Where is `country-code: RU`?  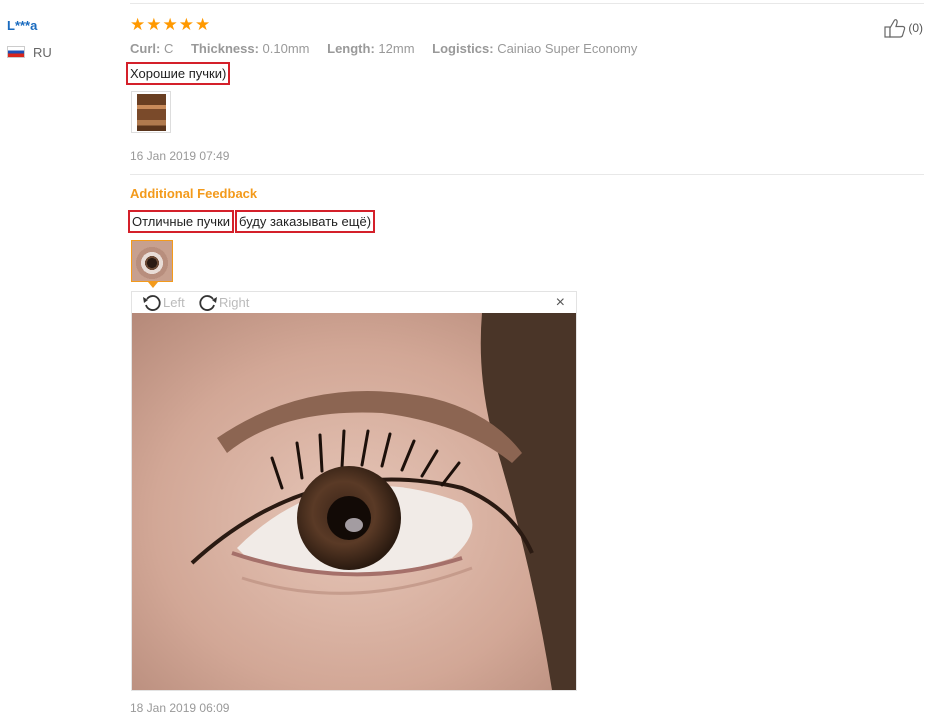
country-code: RU is located at coordinates (42, 52).